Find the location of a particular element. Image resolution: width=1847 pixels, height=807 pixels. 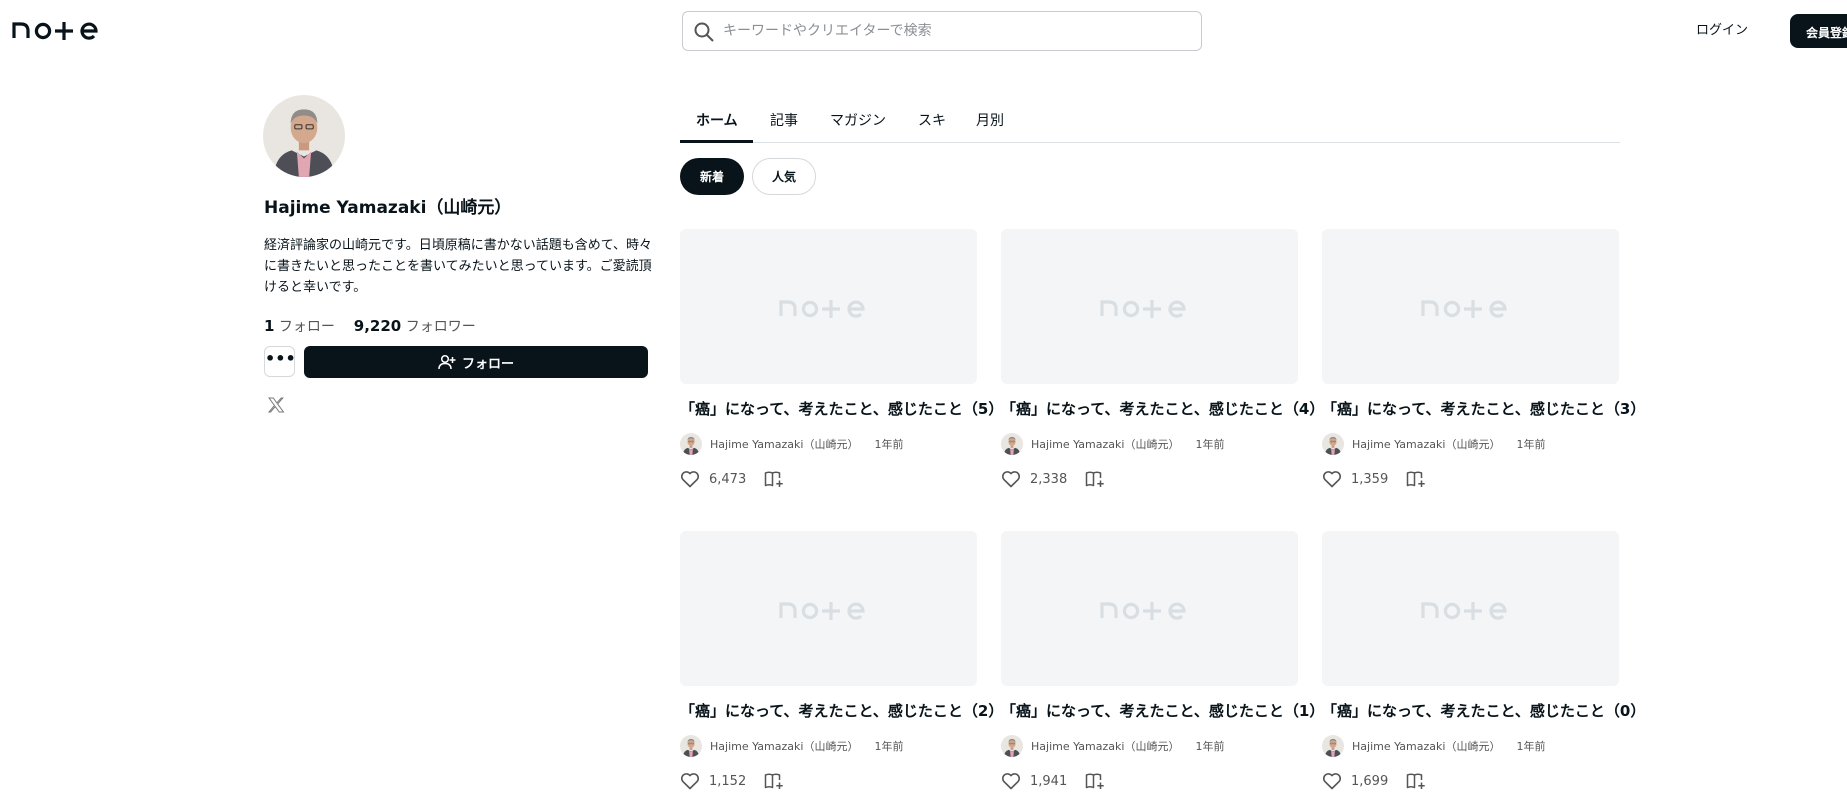

active-tab-indicator is located at coordinates (716, 141).